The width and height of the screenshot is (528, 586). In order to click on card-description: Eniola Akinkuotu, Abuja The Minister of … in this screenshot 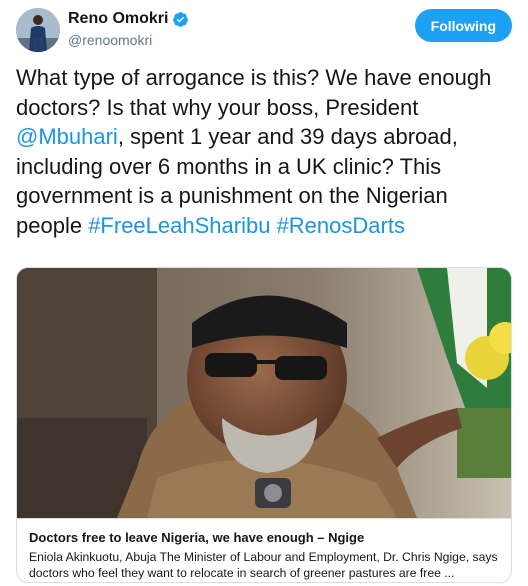, I will do `click(263, 565)`.